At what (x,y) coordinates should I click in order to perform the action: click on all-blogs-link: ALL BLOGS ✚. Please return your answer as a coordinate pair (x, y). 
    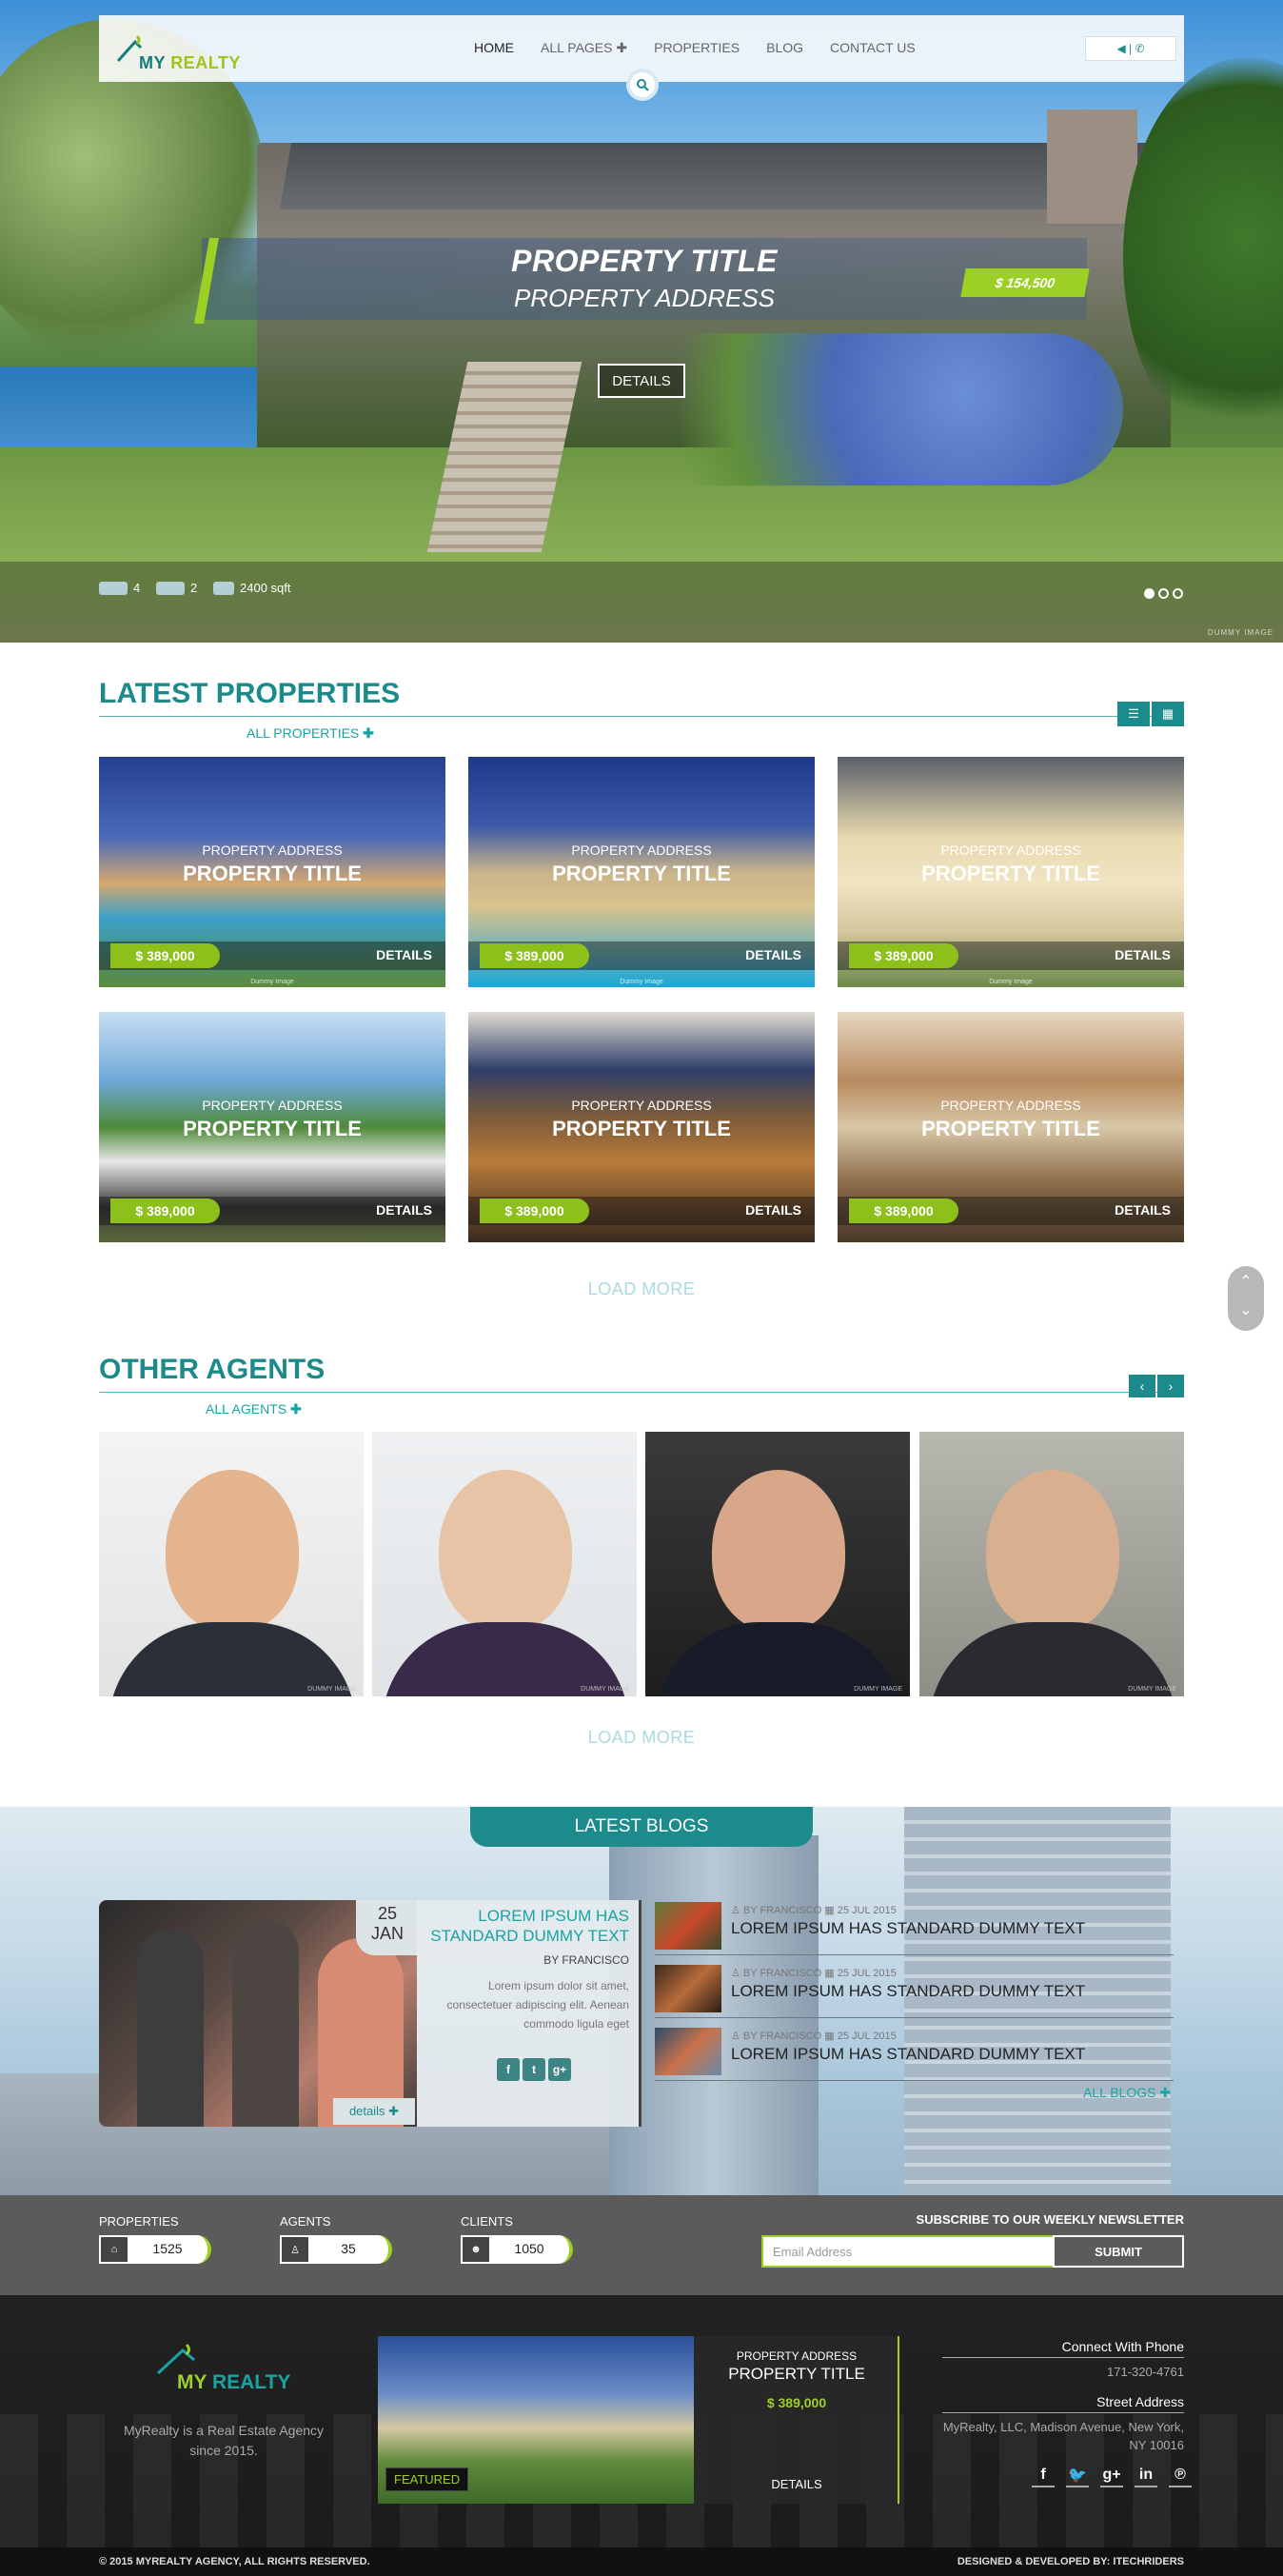
    Looking at the image, I should click on (1127, 2093).